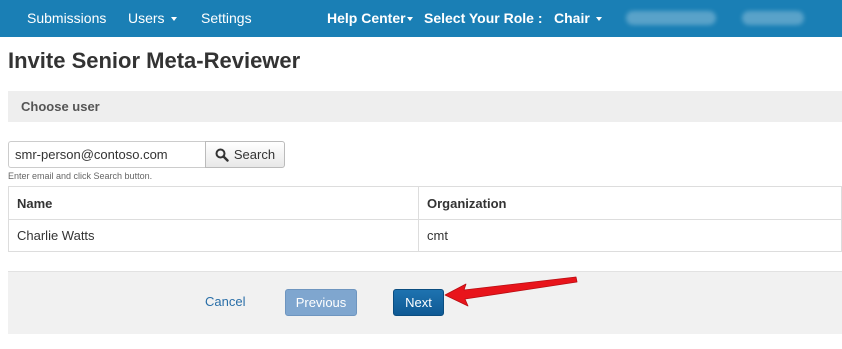 The width and height of the screenshot is (842, 349). What do you see at coordinates (146, 18) in the screenshot?
I see `nav-users-label: Users` at bounding box center [146, 18].